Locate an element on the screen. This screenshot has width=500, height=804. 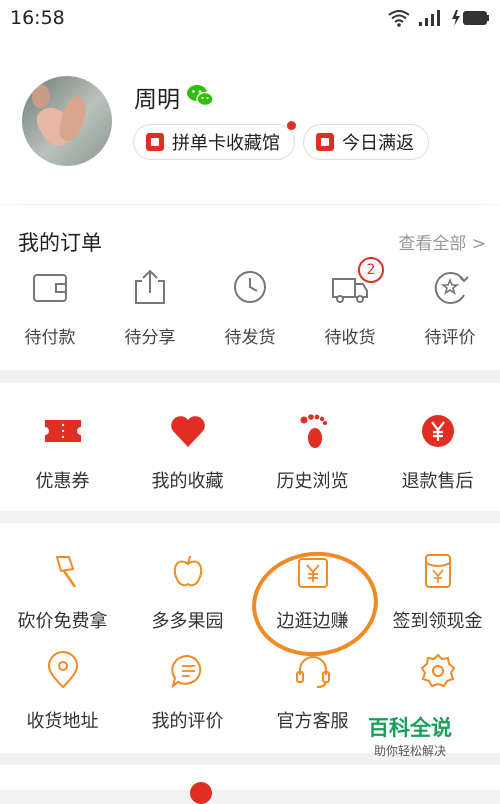
orchard-item: 多多果园 is located at coordinates (187, 592).